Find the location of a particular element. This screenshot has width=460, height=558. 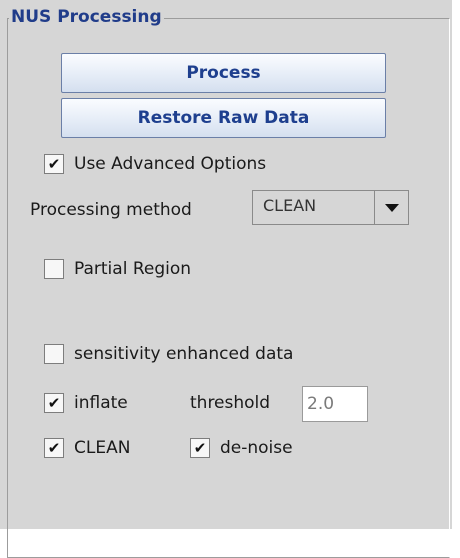

denoise-label: de-noise is located at coordinates (256, 448).